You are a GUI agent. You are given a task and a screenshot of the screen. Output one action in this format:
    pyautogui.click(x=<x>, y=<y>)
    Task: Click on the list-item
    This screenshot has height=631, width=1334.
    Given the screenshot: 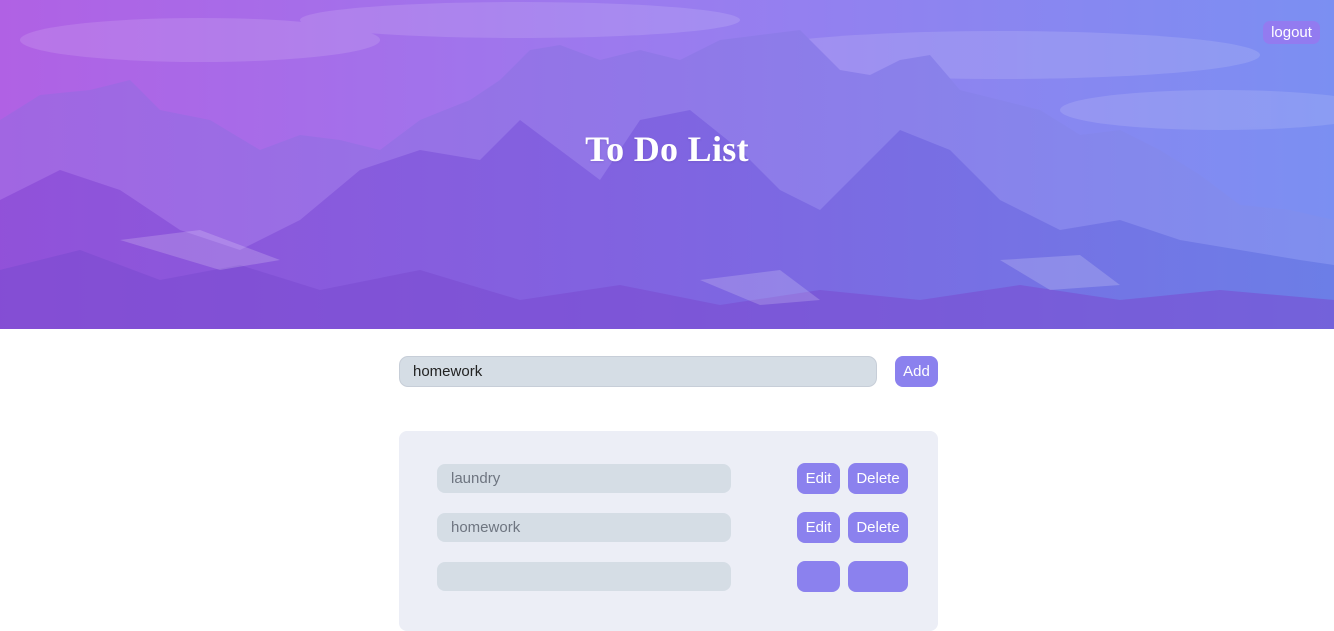 What is the action you would take?
    pyautogui.click(x=672, y=576)
    